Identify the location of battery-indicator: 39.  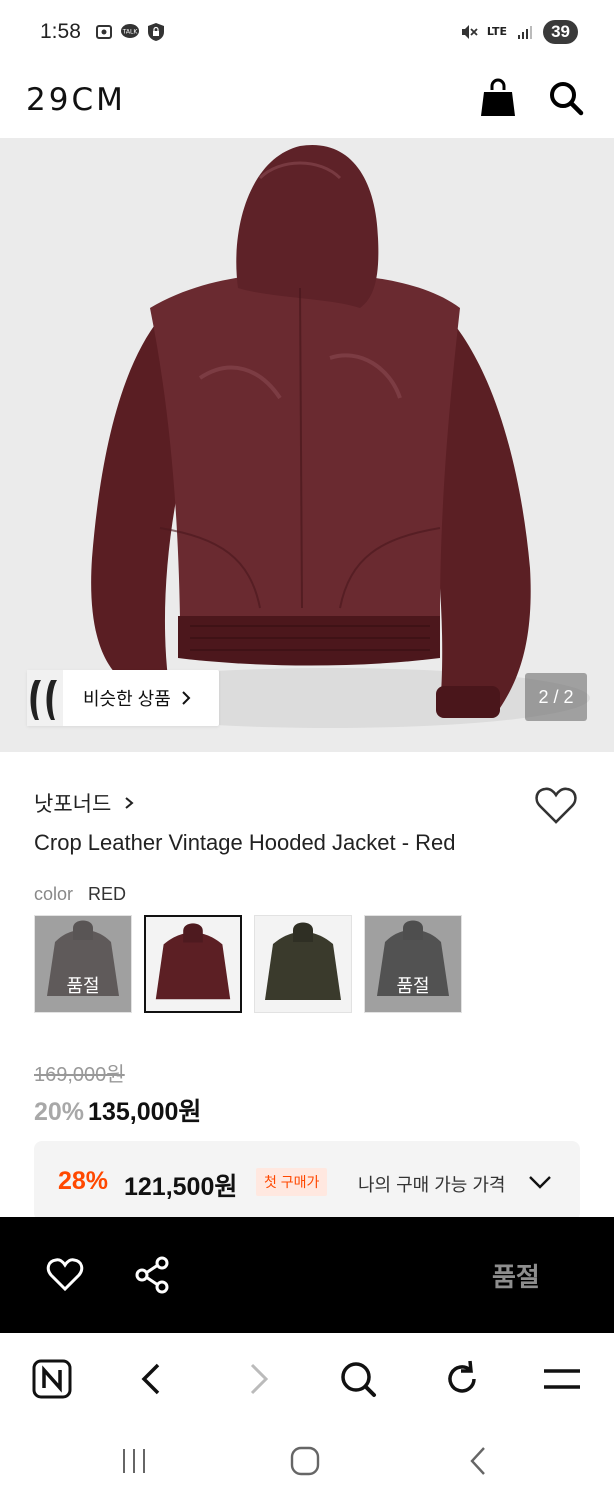
(560, 32).